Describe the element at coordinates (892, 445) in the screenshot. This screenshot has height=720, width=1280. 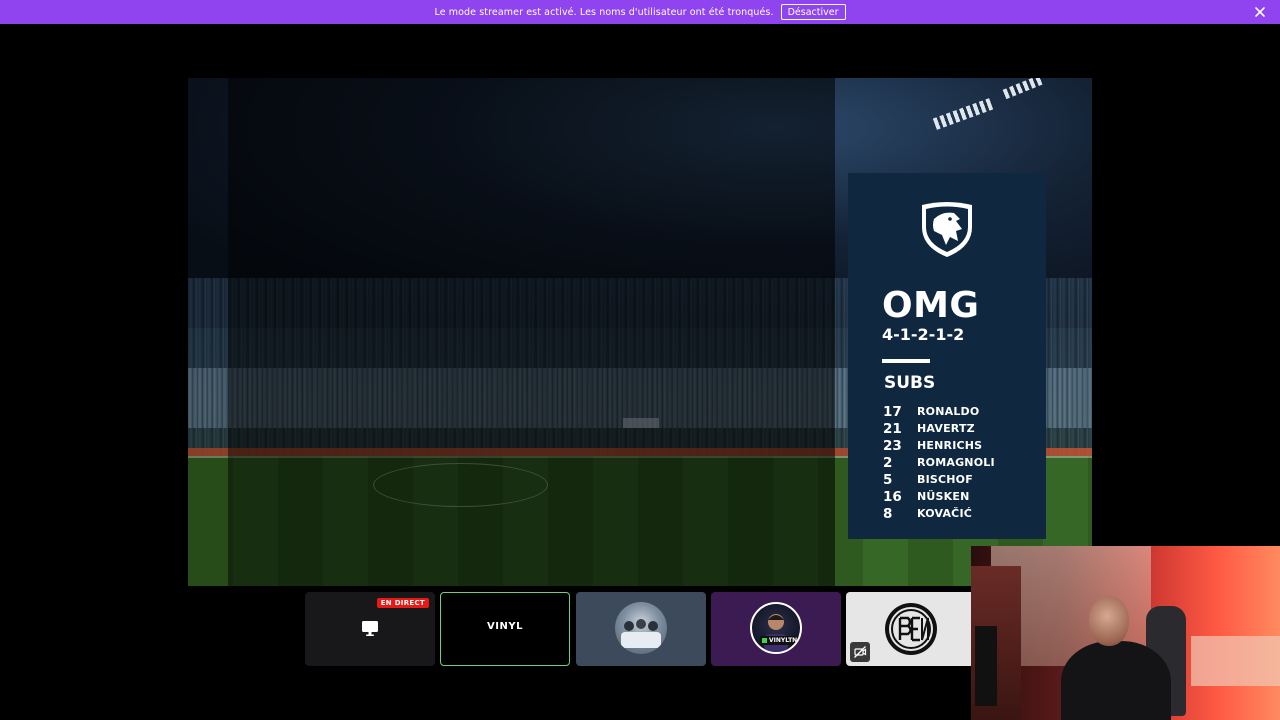
I see `sub-number: 23` at that location.